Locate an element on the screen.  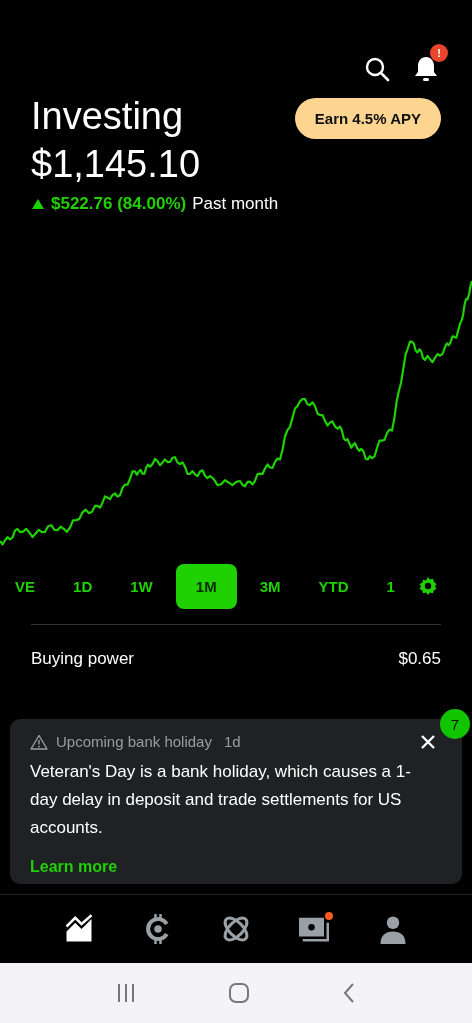
buying-power-value: $0.65 is located at coordinates (419, 659).